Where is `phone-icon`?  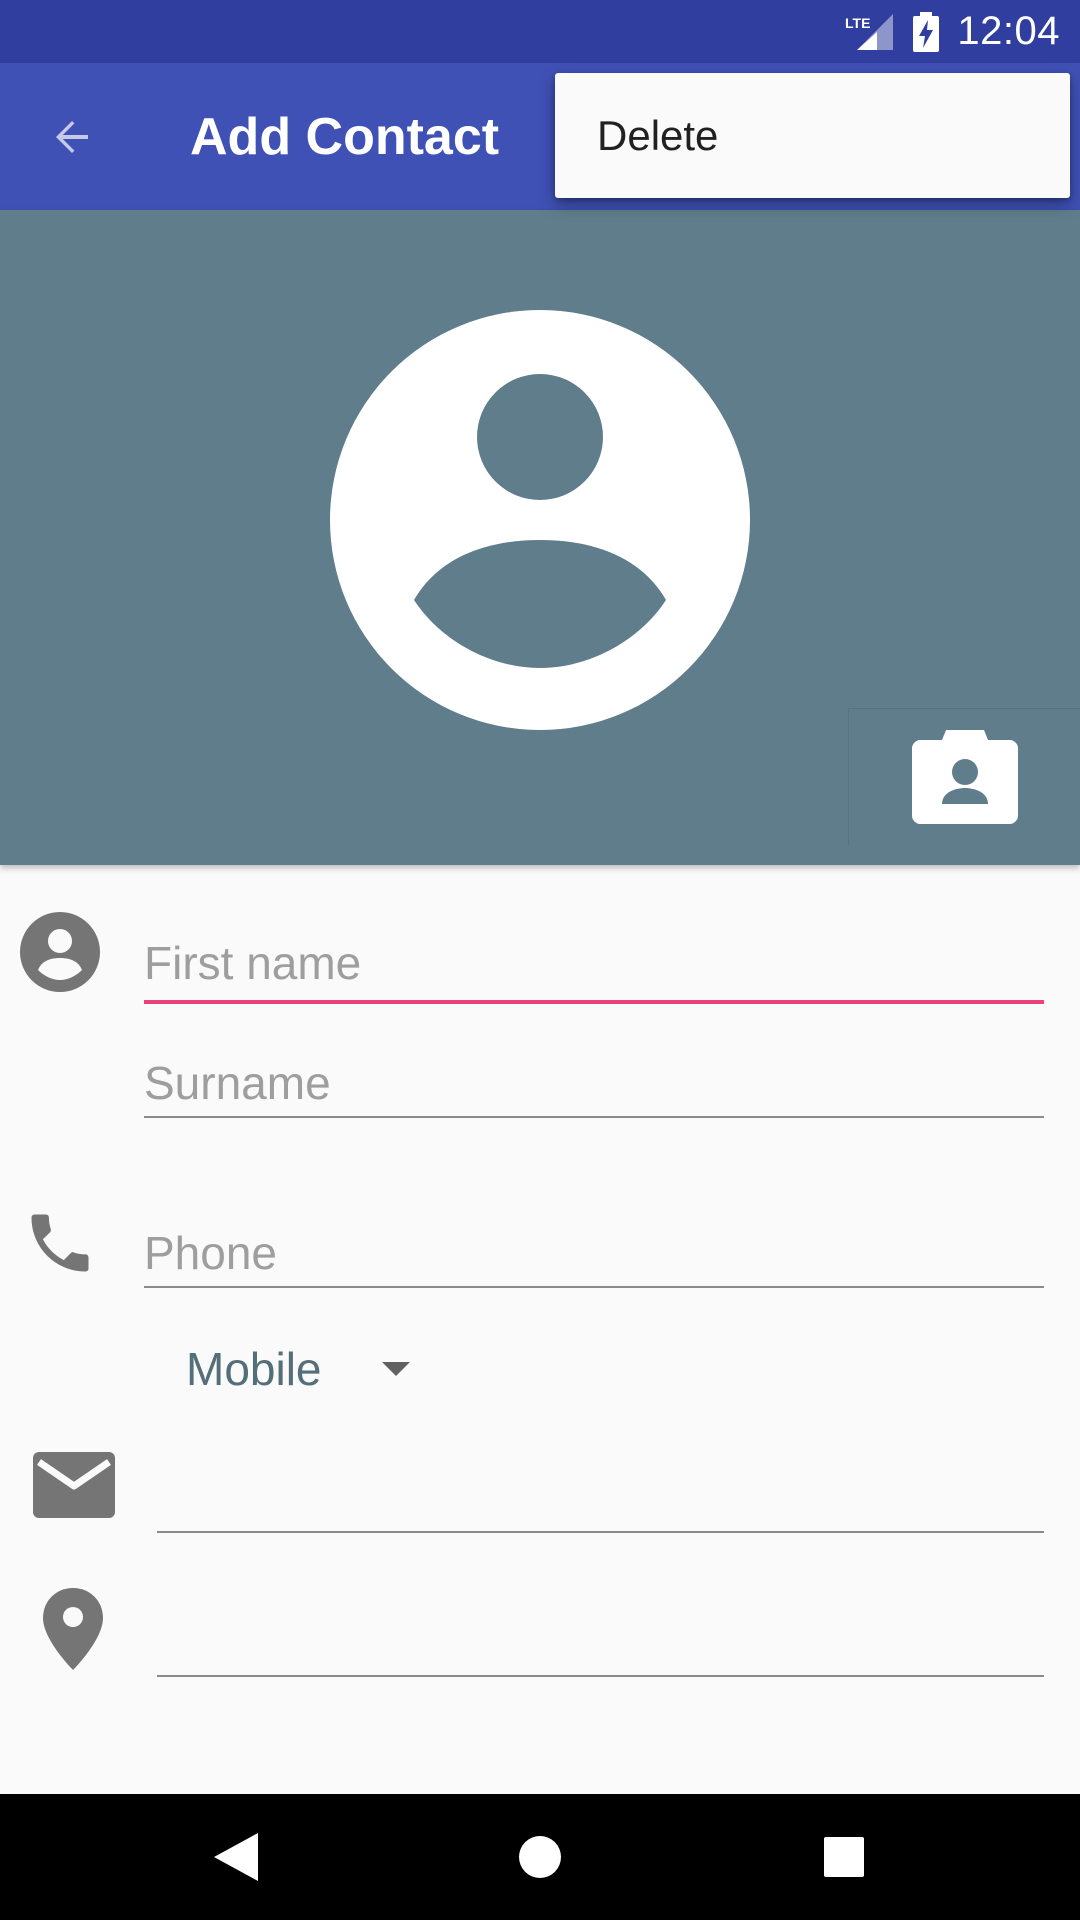 phone-icon is located at coordinates (60, 1243).